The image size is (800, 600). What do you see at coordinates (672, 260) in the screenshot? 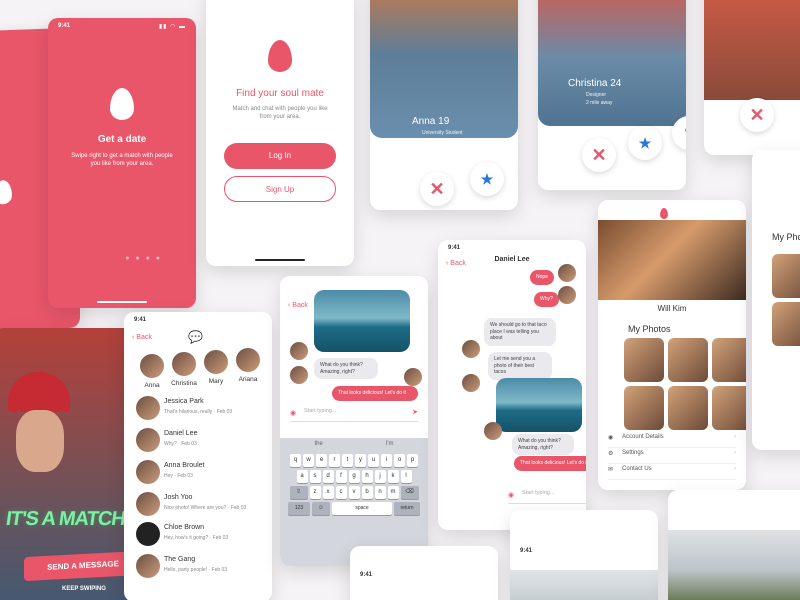
I see `profile-cover-photo` at bounding box center [672, 260].